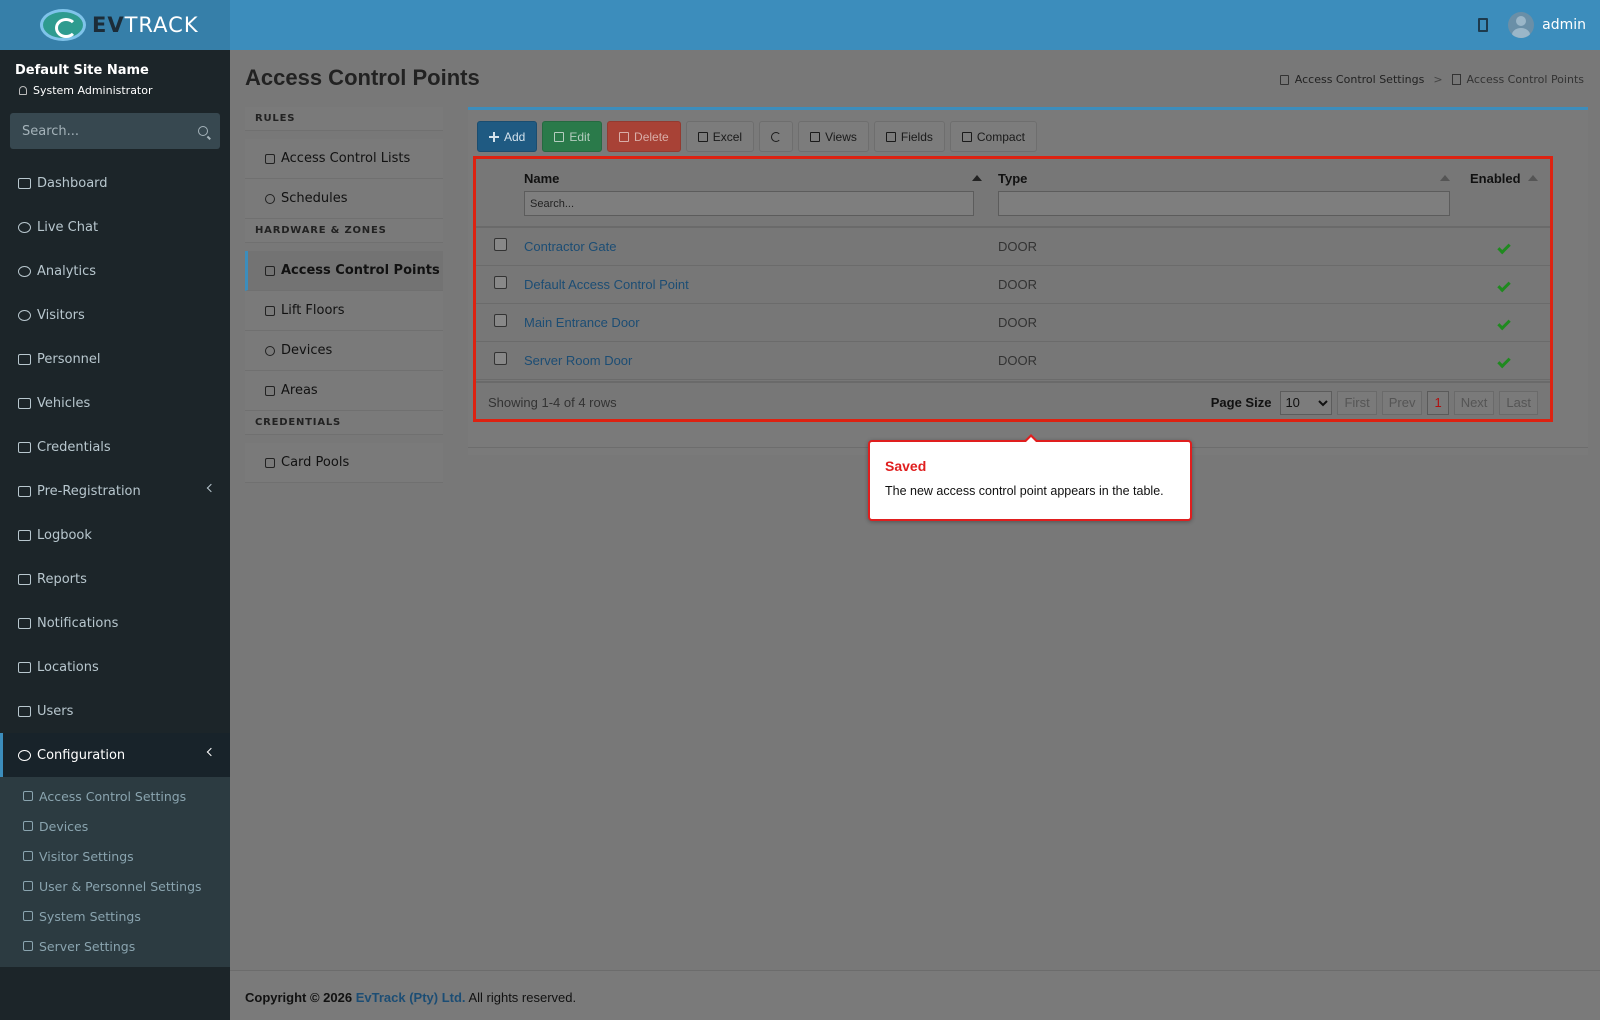 The width and height of the screenshot is (1600, 1020). Describe the element at coordinates (1504, 193) in the screenshot. I see `column-header-enabled: Enabled` at that location.